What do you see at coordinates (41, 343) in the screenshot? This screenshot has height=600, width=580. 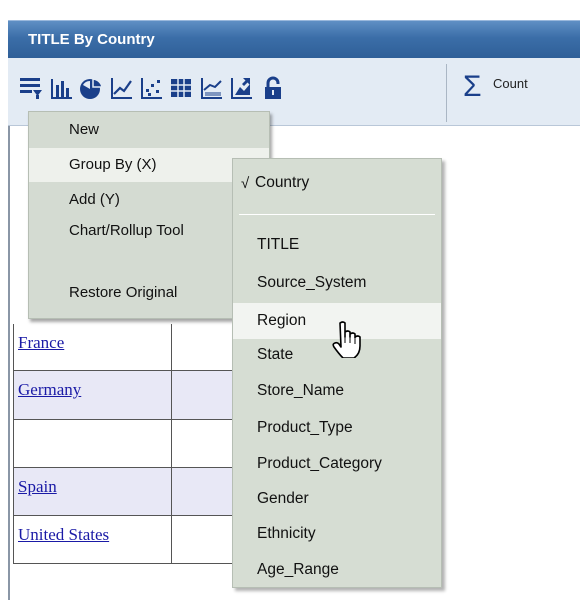 I see `row-link-france: France` at bounding box center [41, 343].